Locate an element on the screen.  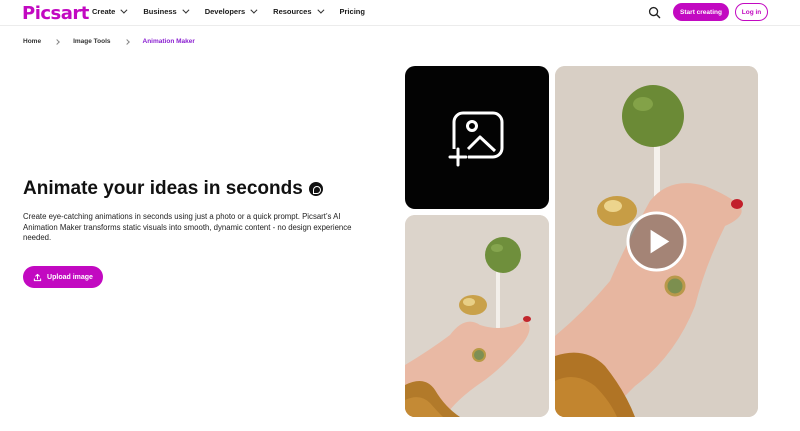
add-image-icon is located at coordinates (476, 139).